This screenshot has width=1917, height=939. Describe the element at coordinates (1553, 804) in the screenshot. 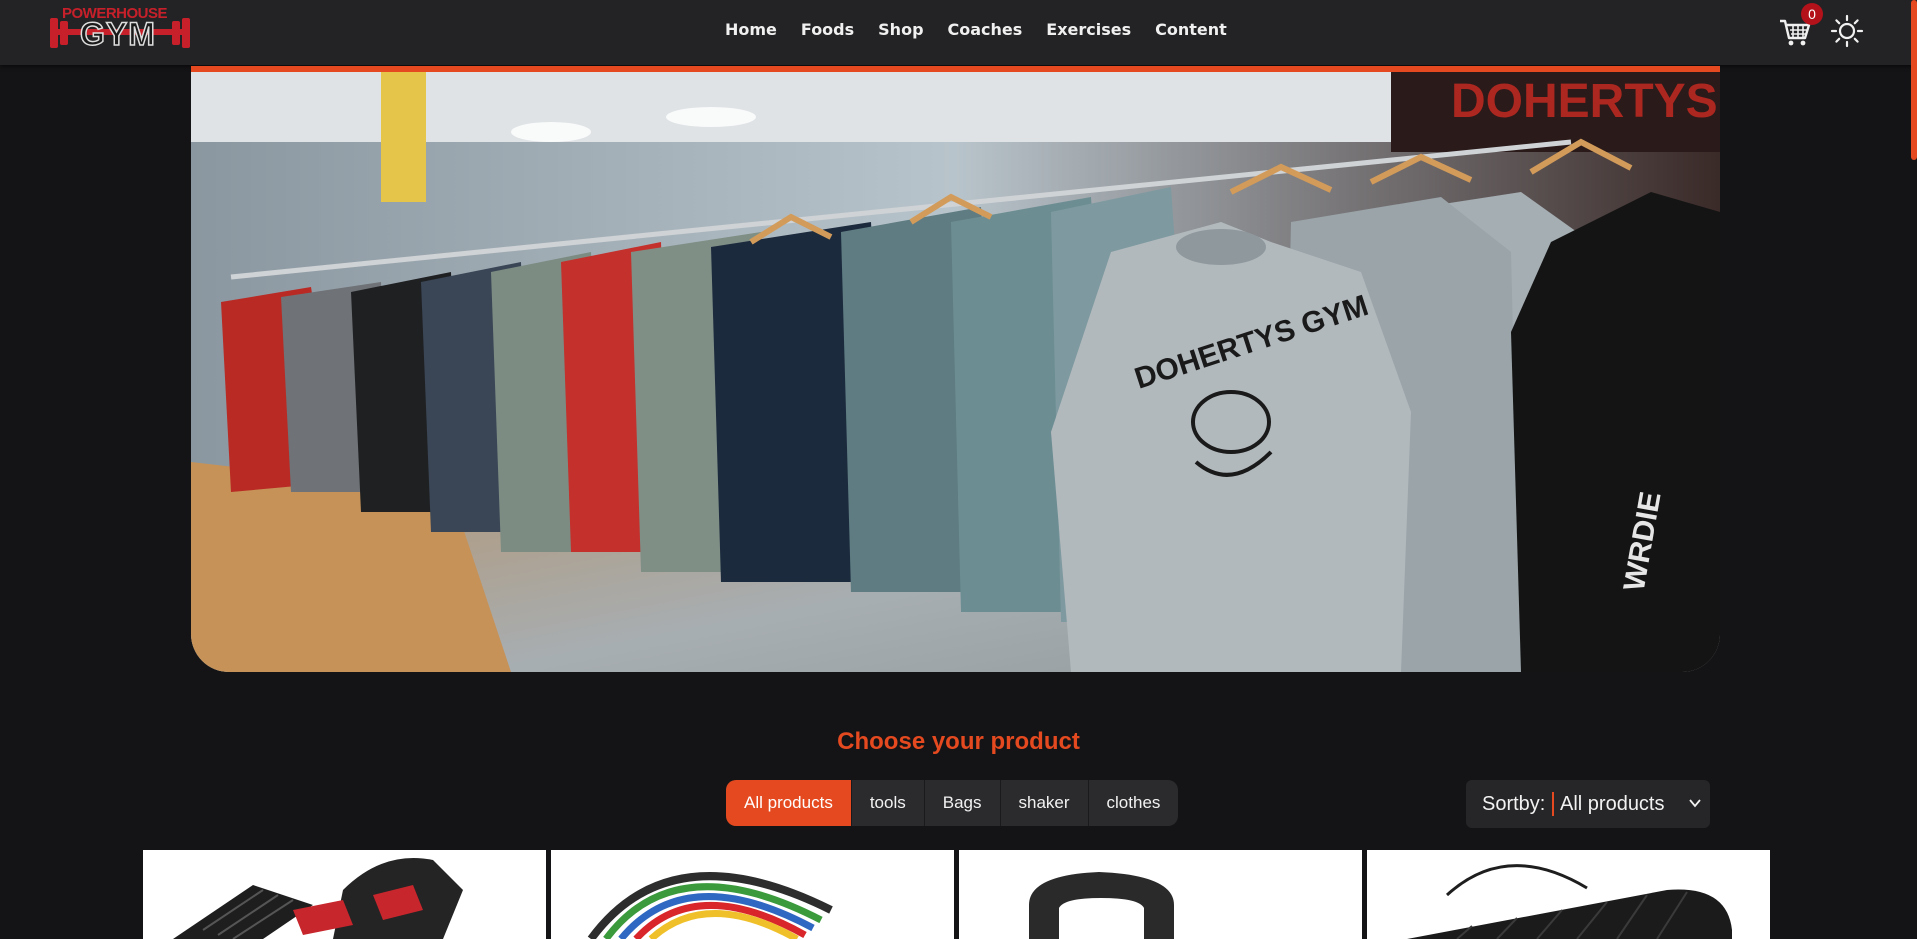

I see `sort-separator` at that location.